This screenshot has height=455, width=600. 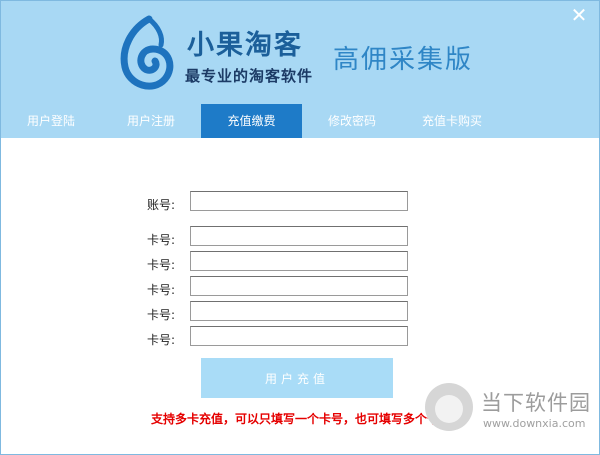 What do you see at coordinates (304, 419) in the screenshot?
I see `recharge-notice: 支持多卡充值，可以只填写一个卡号，也可填写多个卡号!` at bounding box center [304, 419].